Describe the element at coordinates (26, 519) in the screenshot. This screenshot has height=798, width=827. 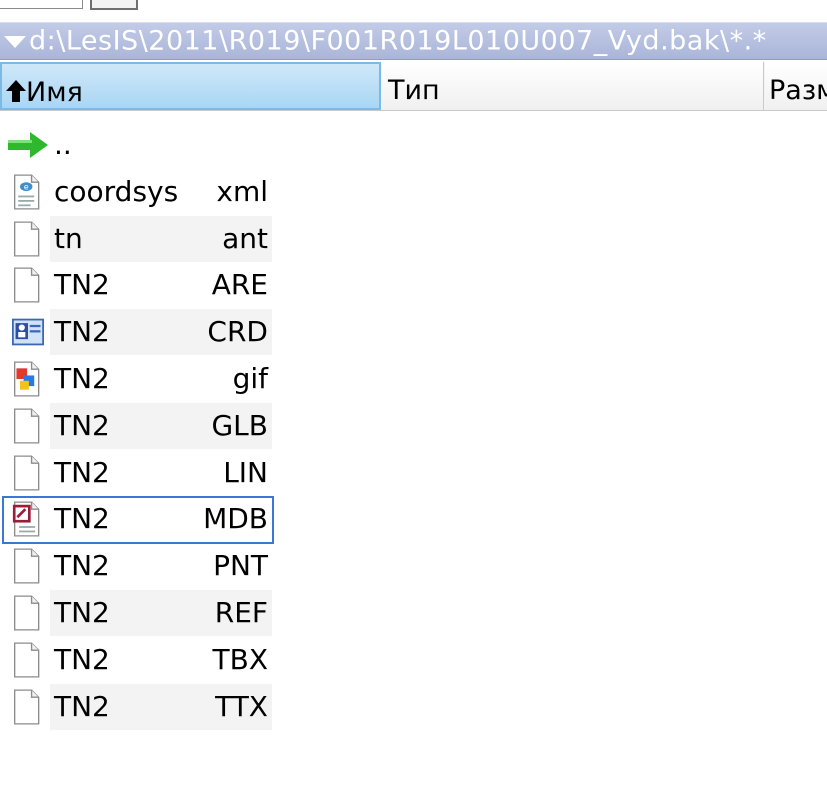
I see `access-db-icon` at that location.